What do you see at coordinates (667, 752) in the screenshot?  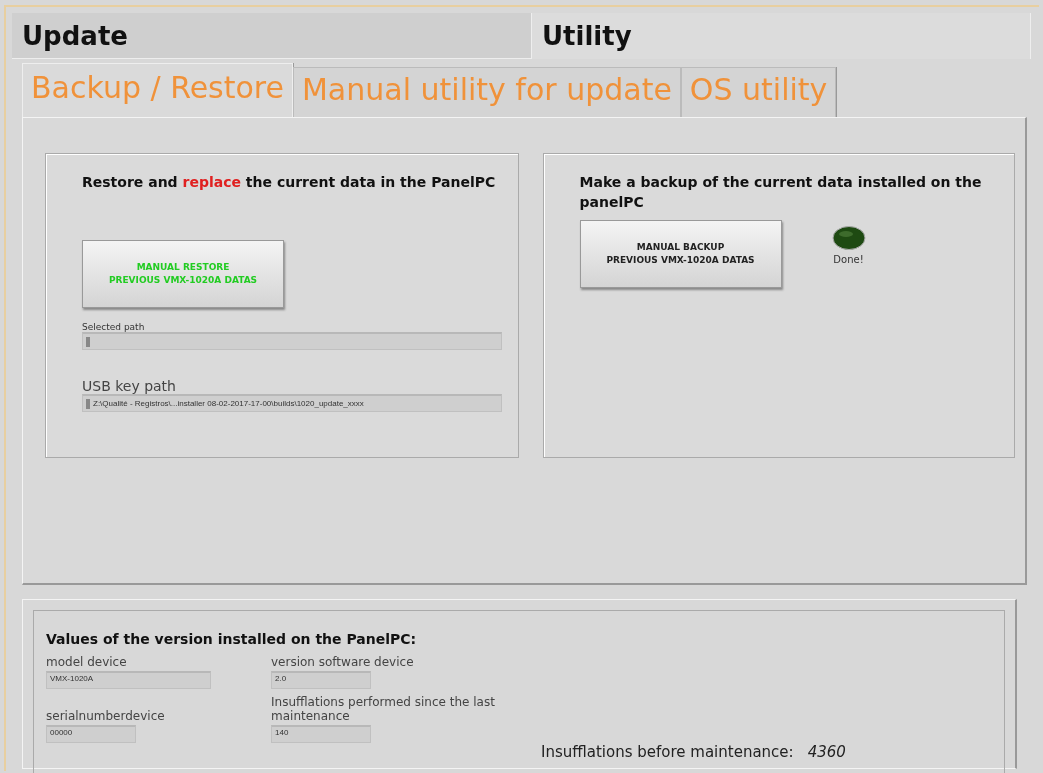 I see `maintenance-label: Insufflations before maintenance:` at bounding box center [667, 752].